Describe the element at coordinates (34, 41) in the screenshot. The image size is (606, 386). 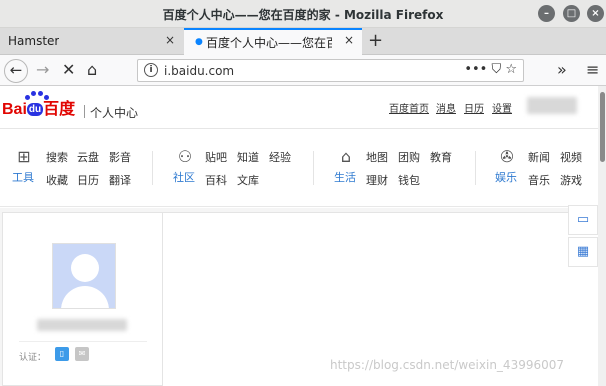
I see `tab-label: Hamster` at that location.